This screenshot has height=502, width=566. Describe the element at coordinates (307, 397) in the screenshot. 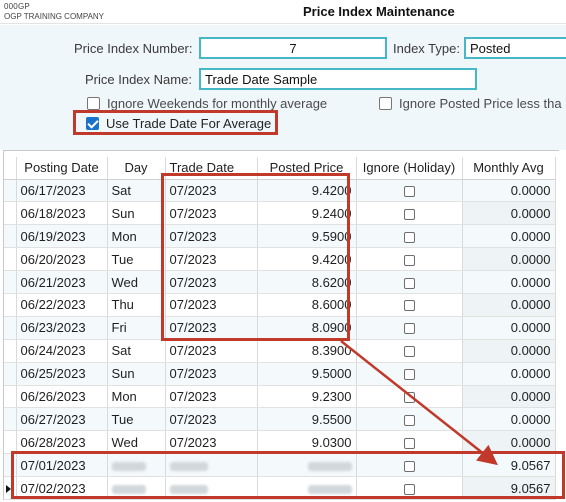

I see `posted-price-cell: 9.2300` at that location.